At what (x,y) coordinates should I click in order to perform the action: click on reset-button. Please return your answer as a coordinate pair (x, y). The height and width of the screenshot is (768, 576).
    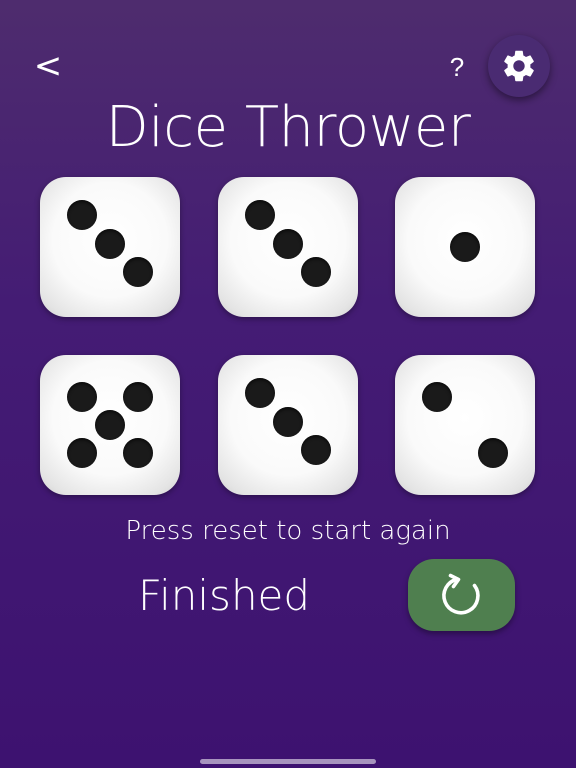
    Looking at the image, I should click on (461, 595).